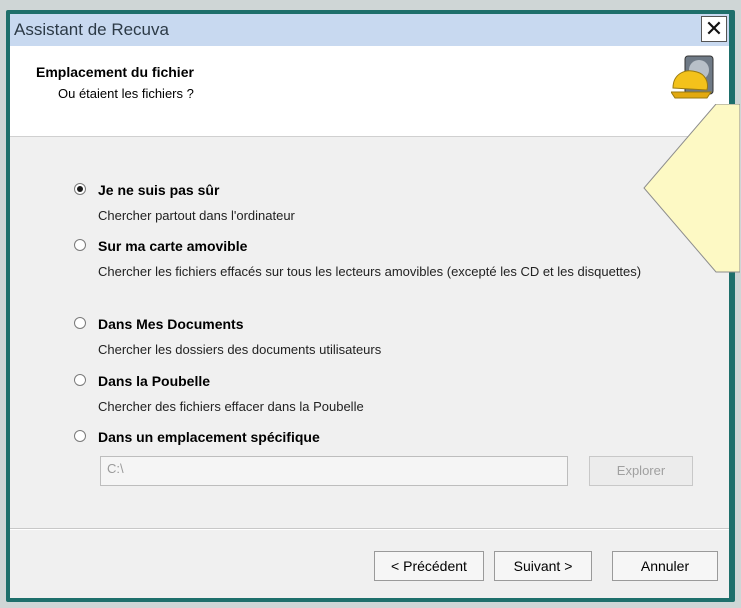 This screenshot has width=741, height=608. Describe the element at coordinates (369, 529) in the screenshot. I see `footer-divider` at that location.